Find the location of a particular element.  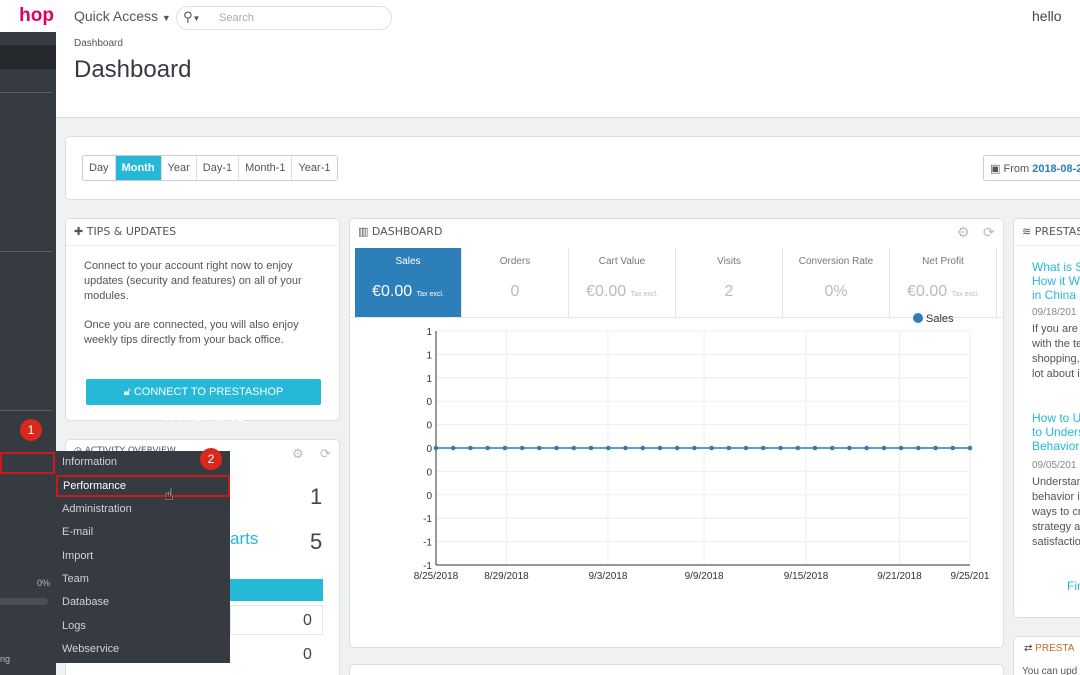

abandoned-carts-link: arts is located at coordinates (244, 539).